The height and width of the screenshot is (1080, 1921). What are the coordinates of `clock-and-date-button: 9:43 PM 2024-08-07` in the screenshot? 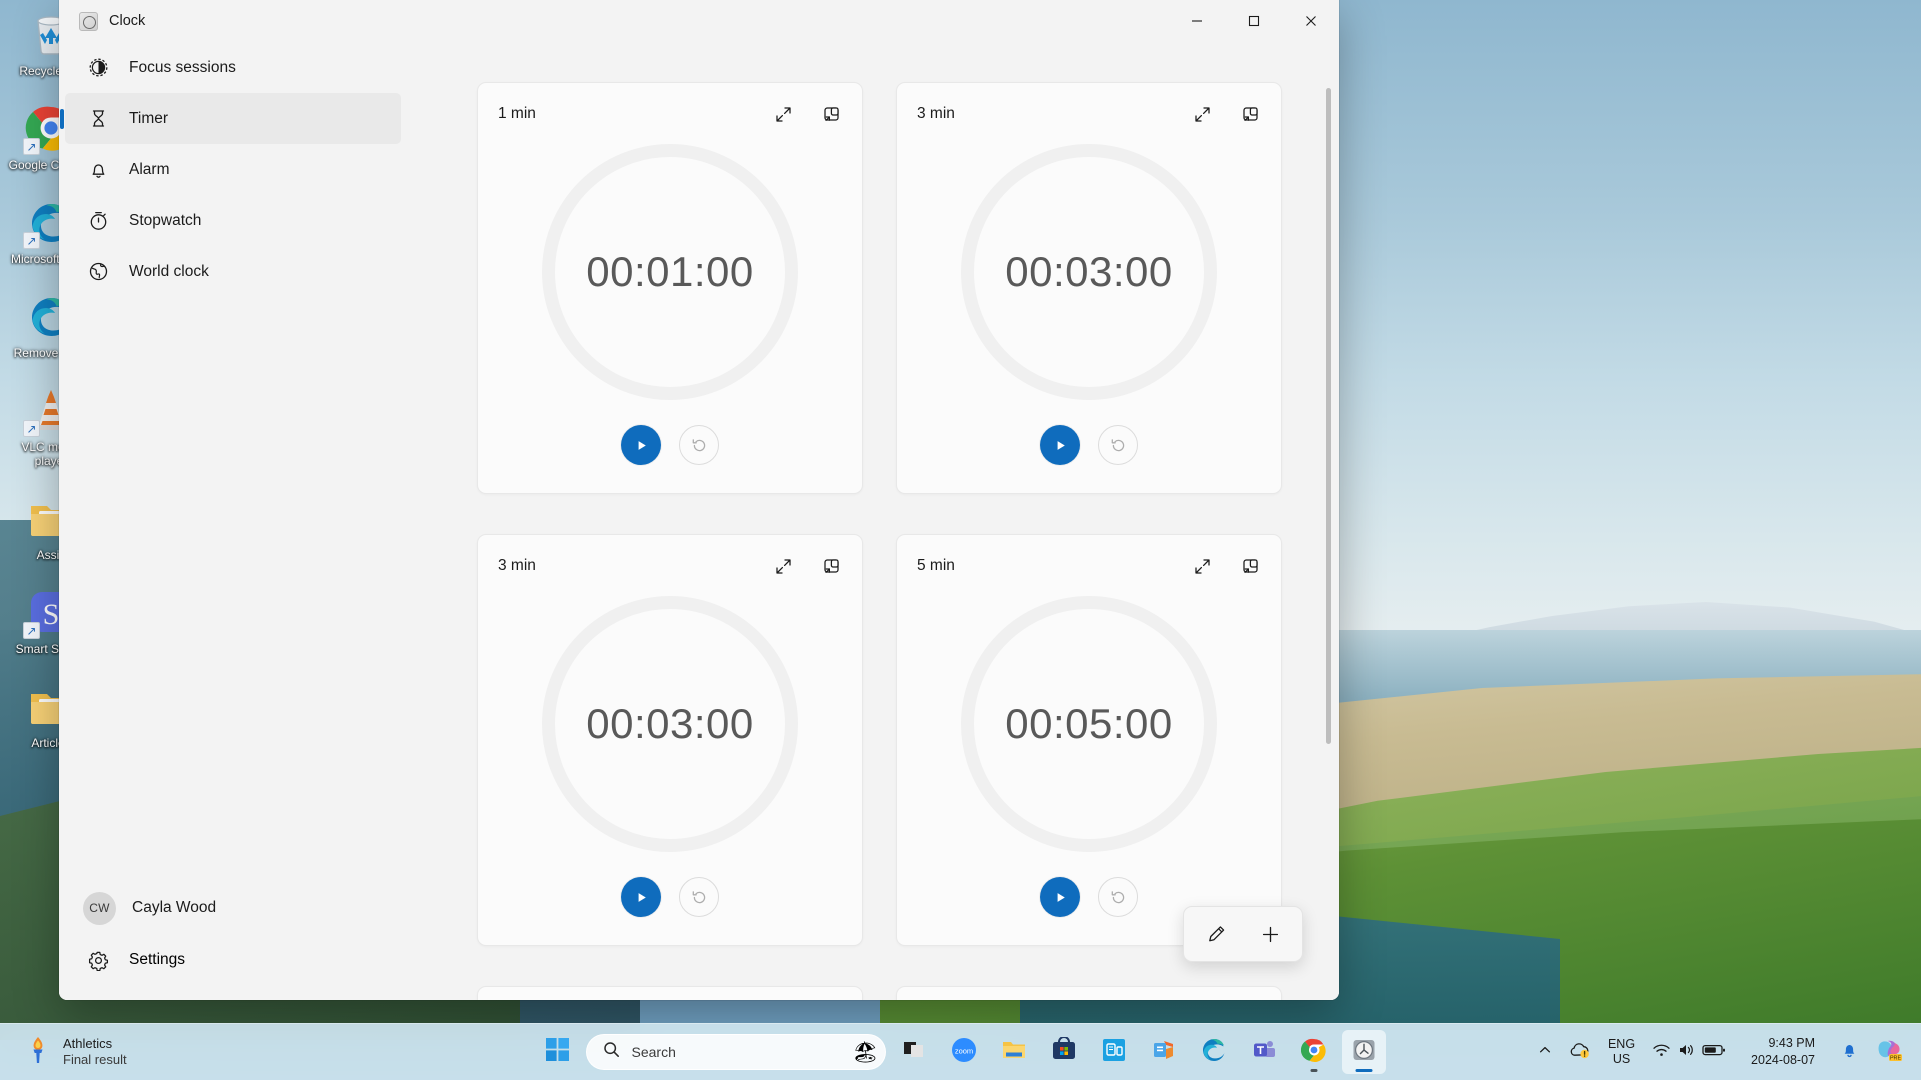 It's located at (1783, 1052).